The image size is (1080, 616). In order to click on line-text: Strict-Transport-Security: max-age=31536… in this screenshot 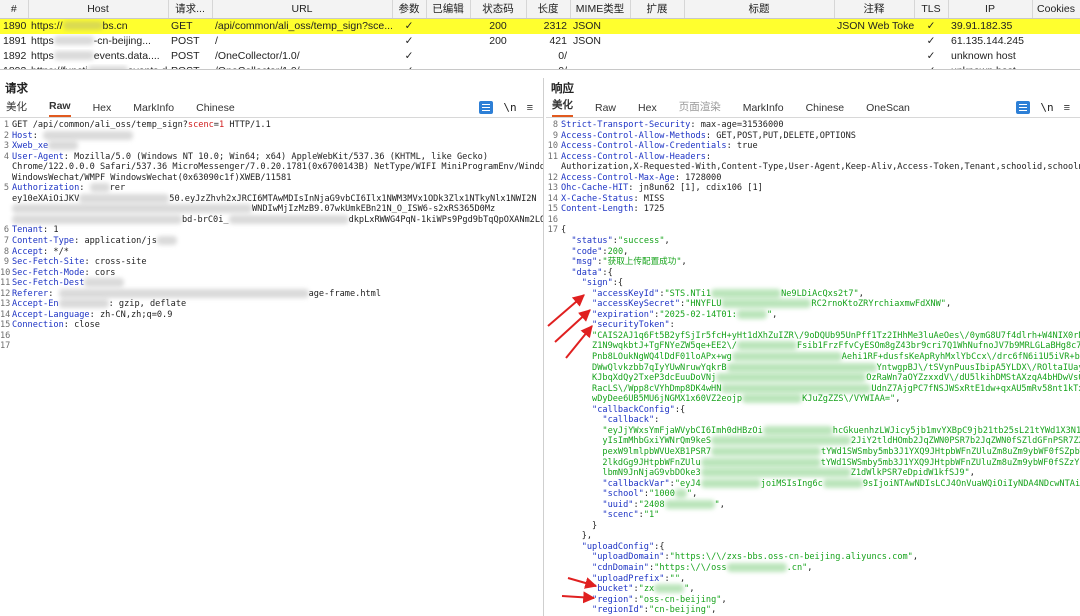, I will do `click(672, 125)`.